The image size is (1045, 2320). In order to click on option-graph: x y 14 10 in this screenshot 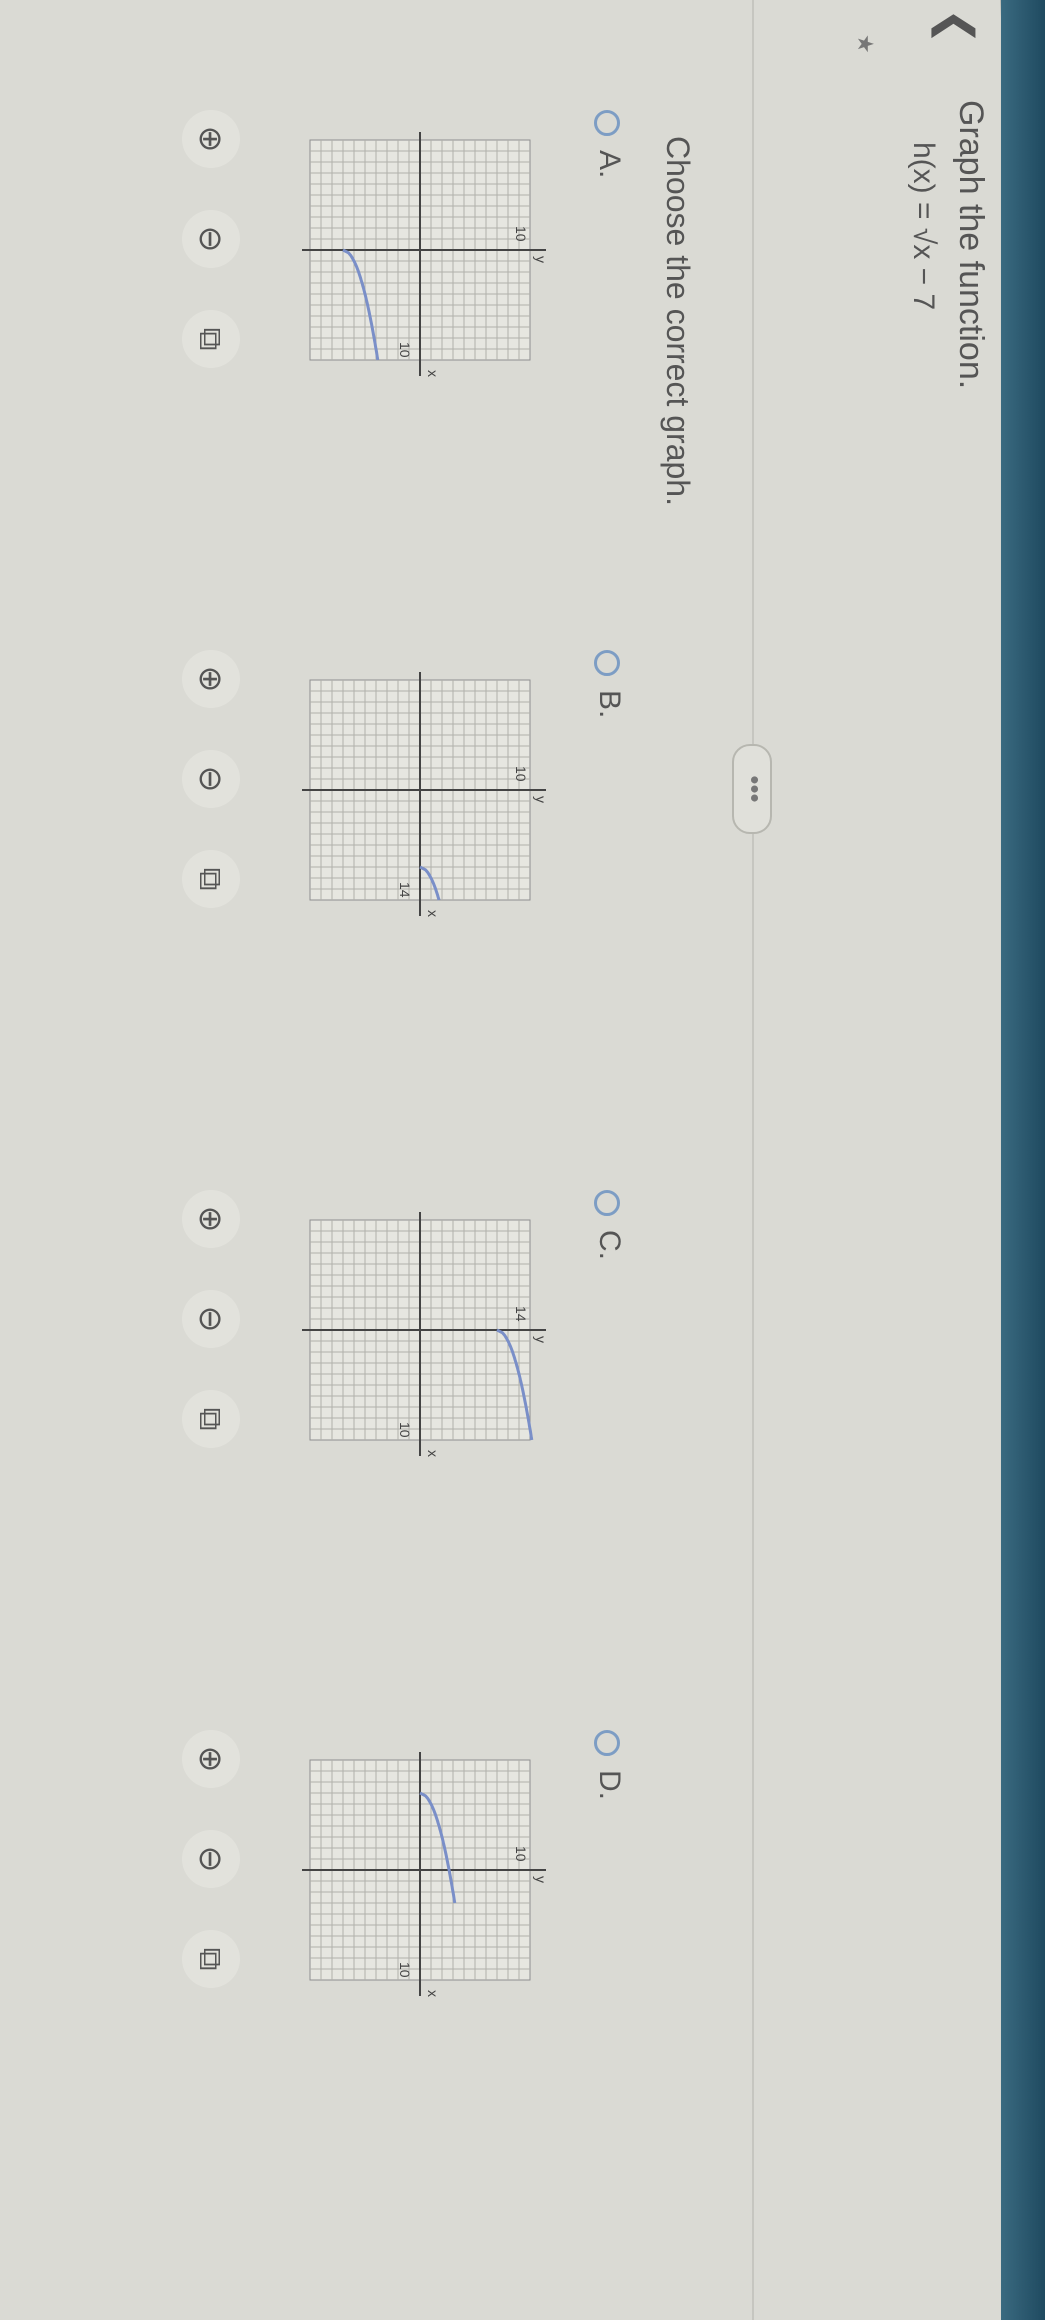, I will do `click(425, 794)`.